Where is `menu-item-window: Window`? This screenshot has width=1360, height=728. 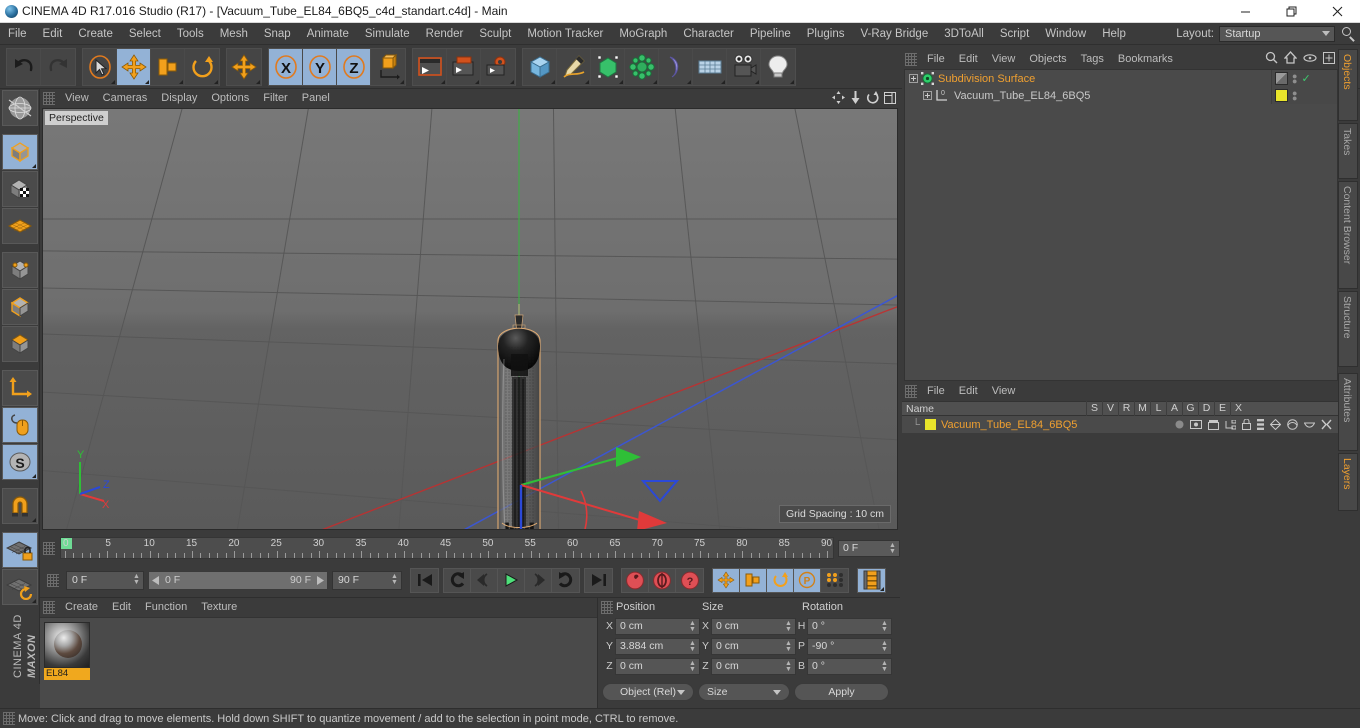 menu-item-window: Window is located at coordinates (1065, 34).